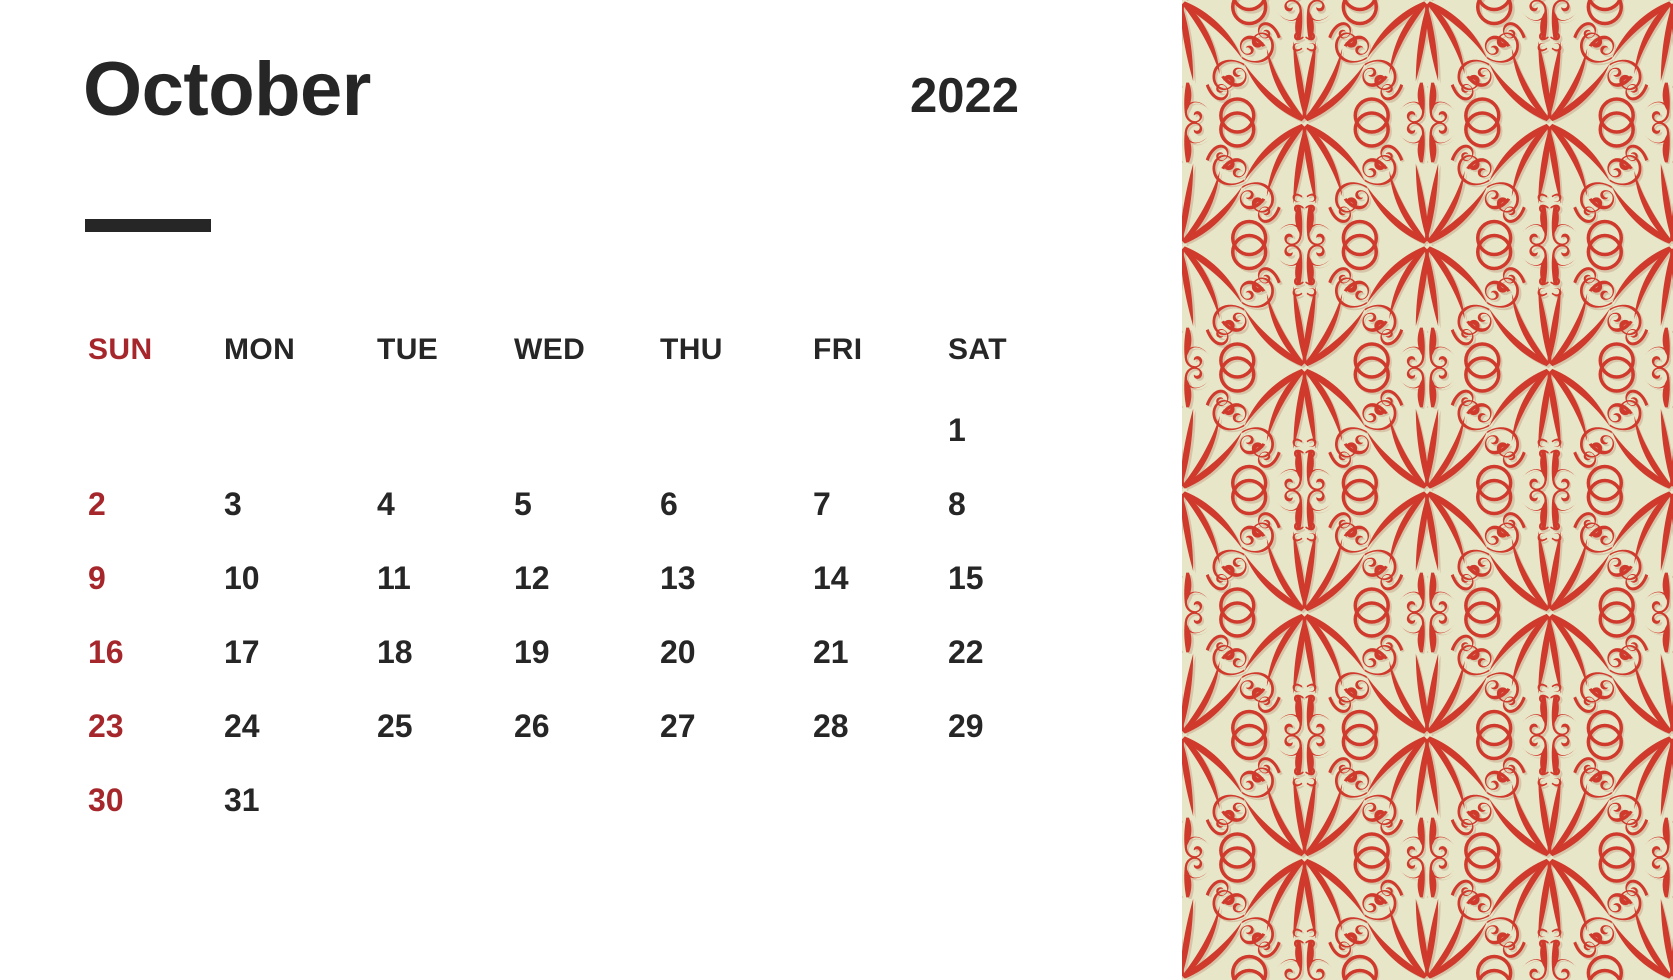 The image size is (1673, 980). Describe the element at coordinates (678, 726) in the screenshot. I see `date-cell-27: 27` at that location.